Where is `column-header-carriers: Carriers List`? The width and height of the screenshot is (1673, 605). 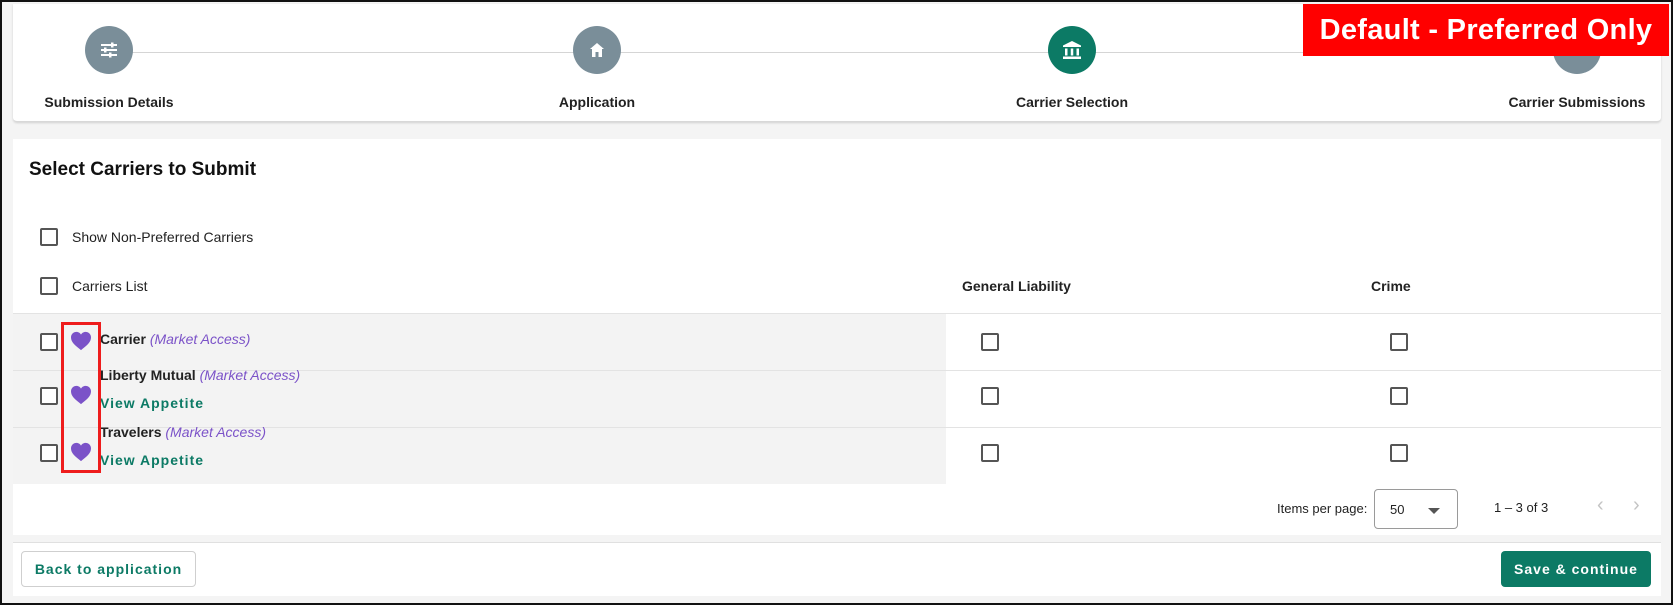 column-header-carriers: Carriers List is located at coordinates (110, 286).